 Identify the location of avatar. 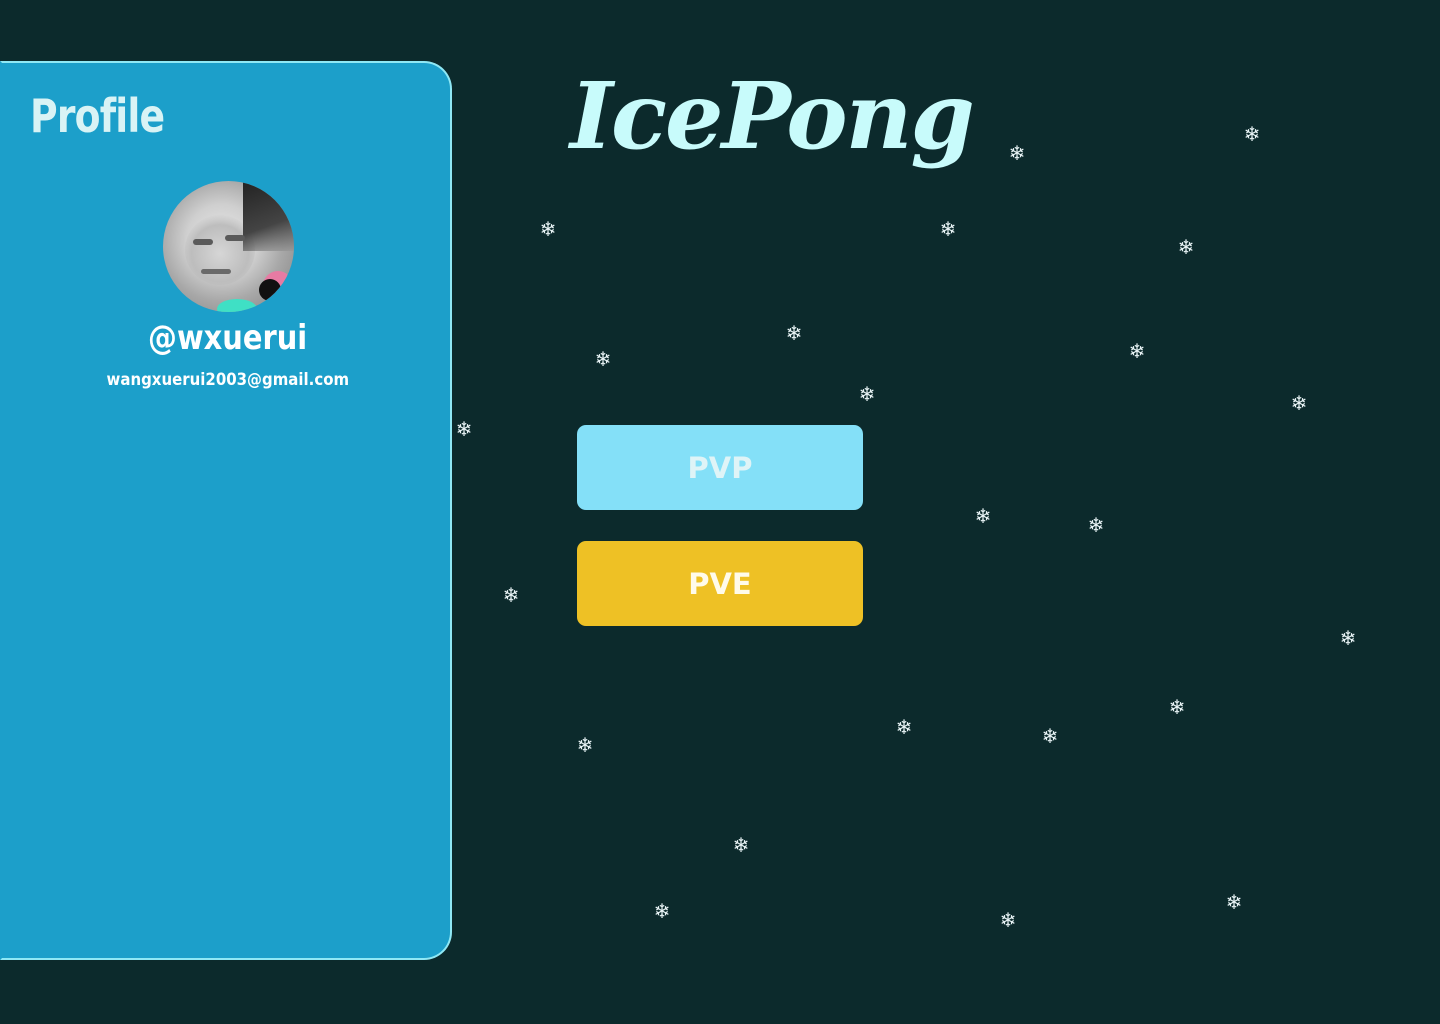
(228, 246).